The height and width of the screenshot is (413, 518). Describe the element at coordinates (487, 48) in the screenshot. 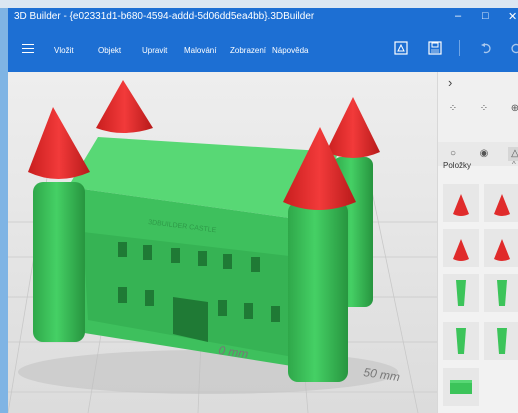

I see `undo-icon` at that location.